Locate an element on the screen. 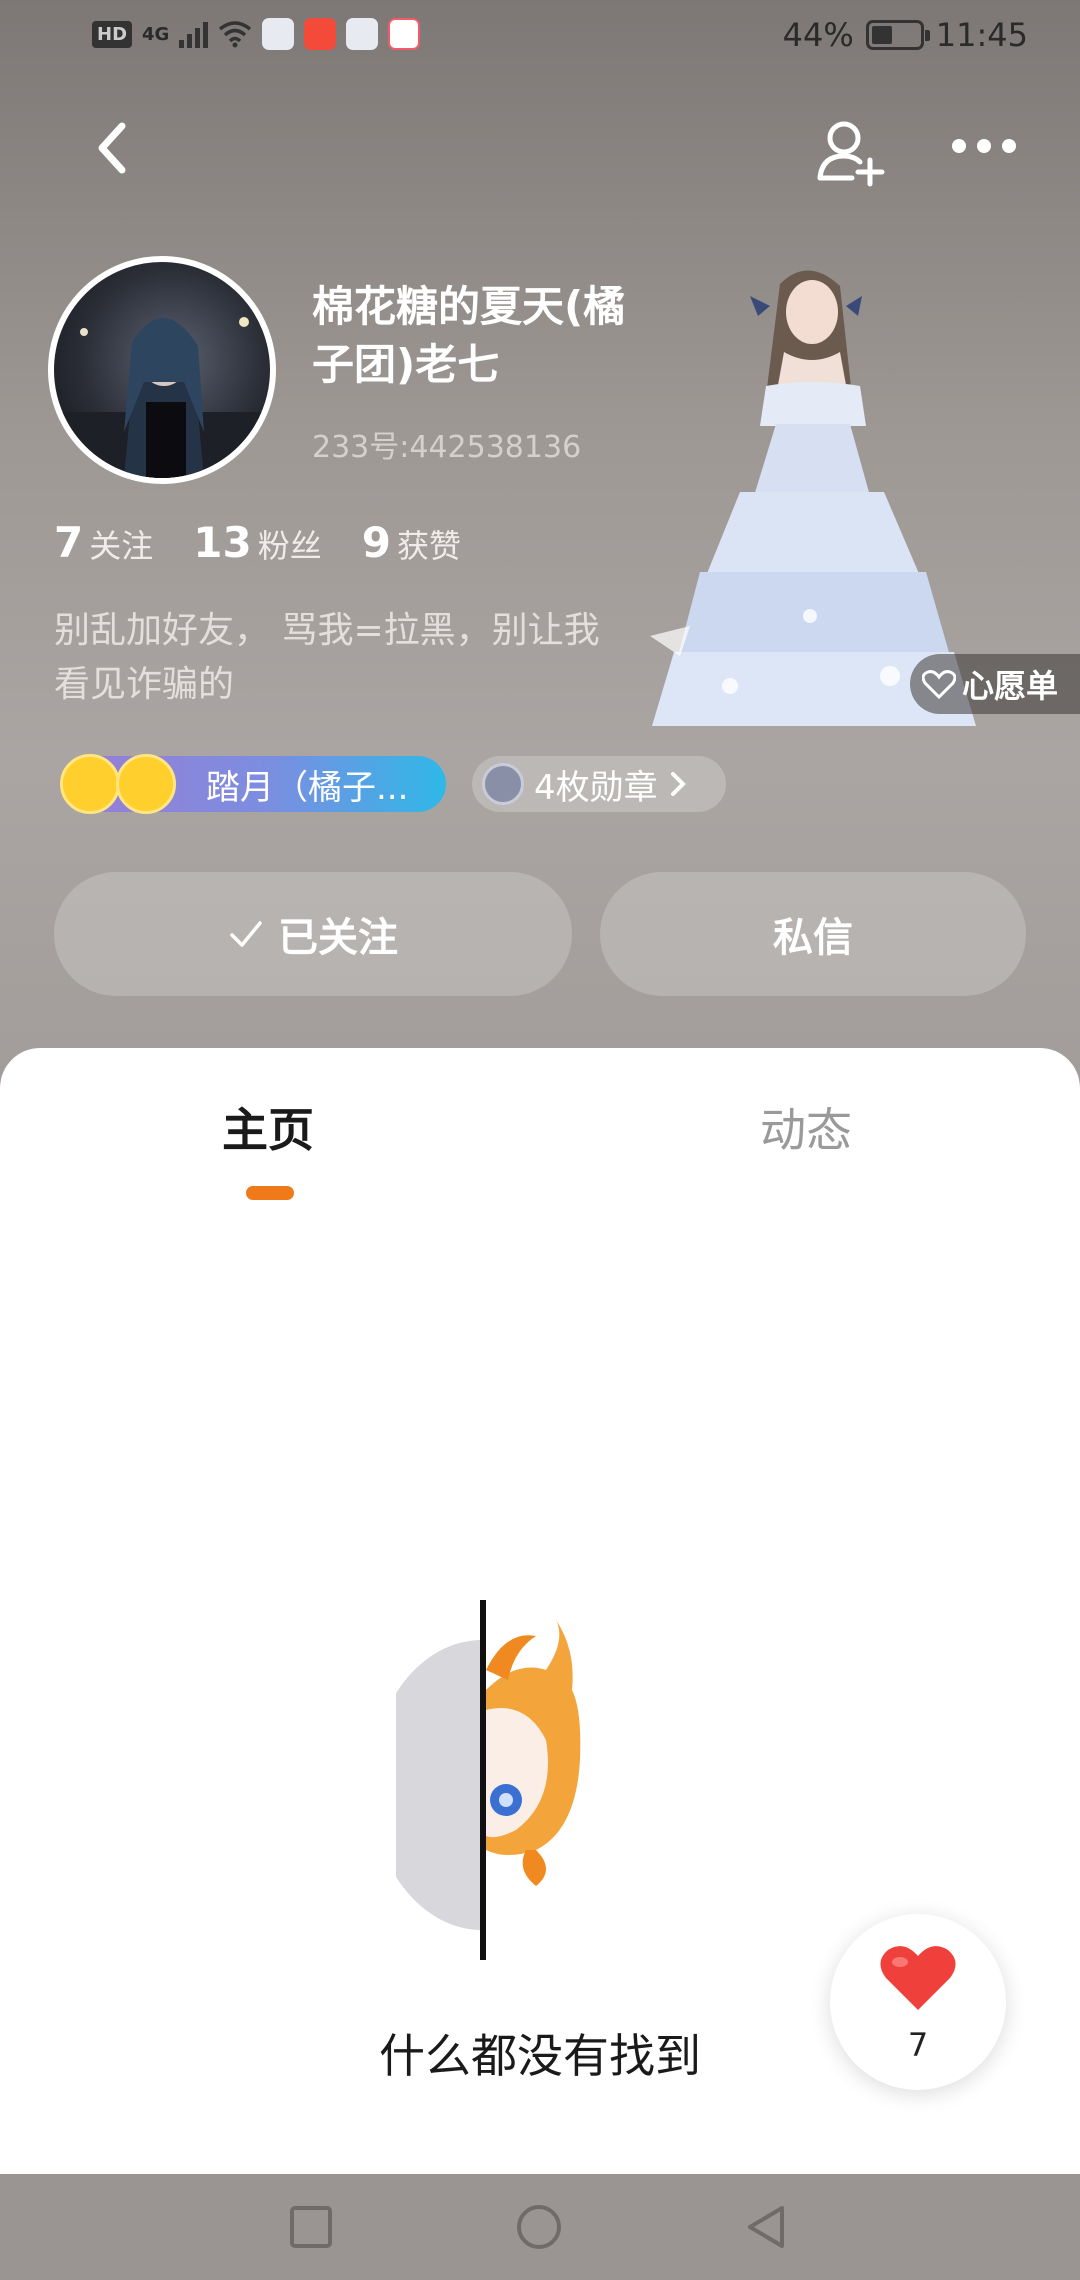  tab-feed: 动态 is located at coordinates (806, 1127).